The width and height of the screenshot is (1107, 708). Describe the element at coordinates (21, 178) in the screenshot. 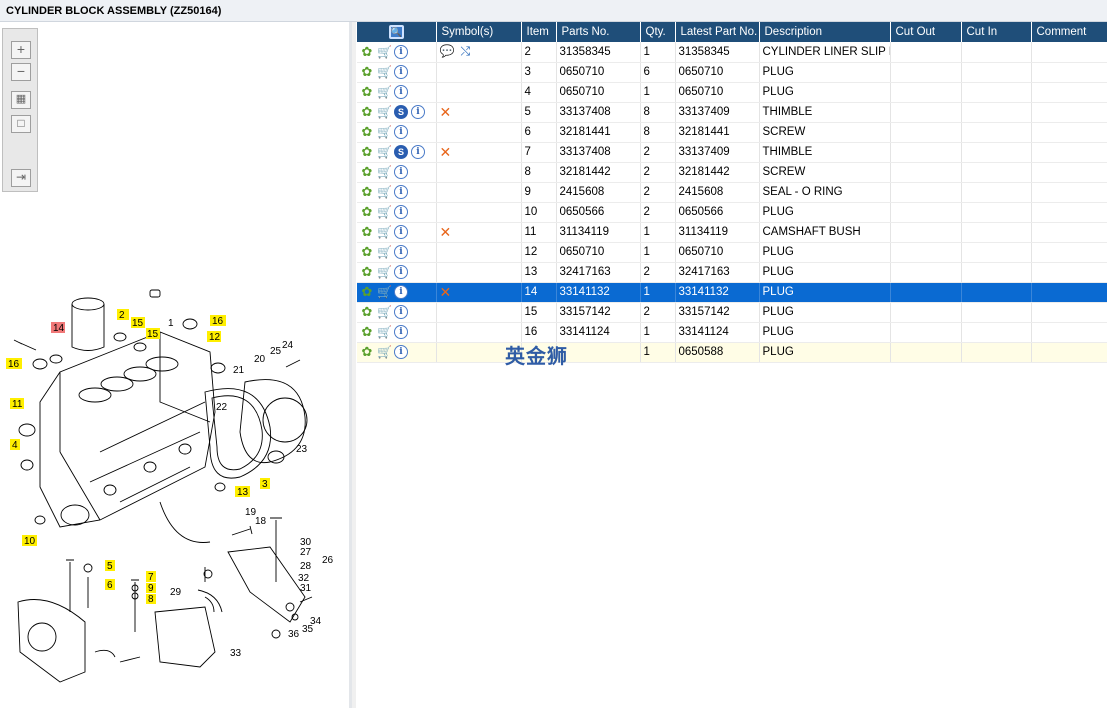

I see `export-button: ⇥` at that location.